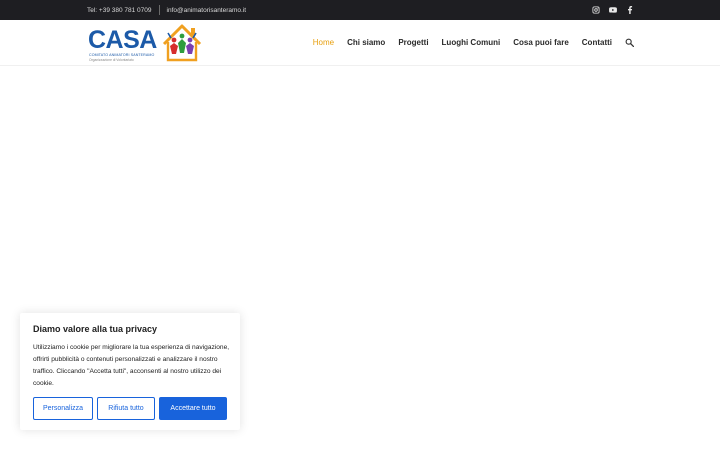 This screenshot has height=450, width=720. I want to click on social-links, so click(613, 10).